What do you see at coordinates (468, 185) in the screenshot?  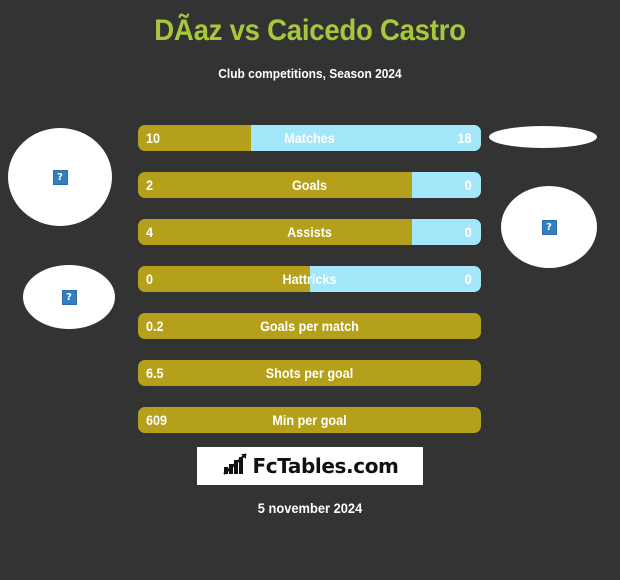 I see `stat-value-right-goals: 0` at bounding box center [468, 185].